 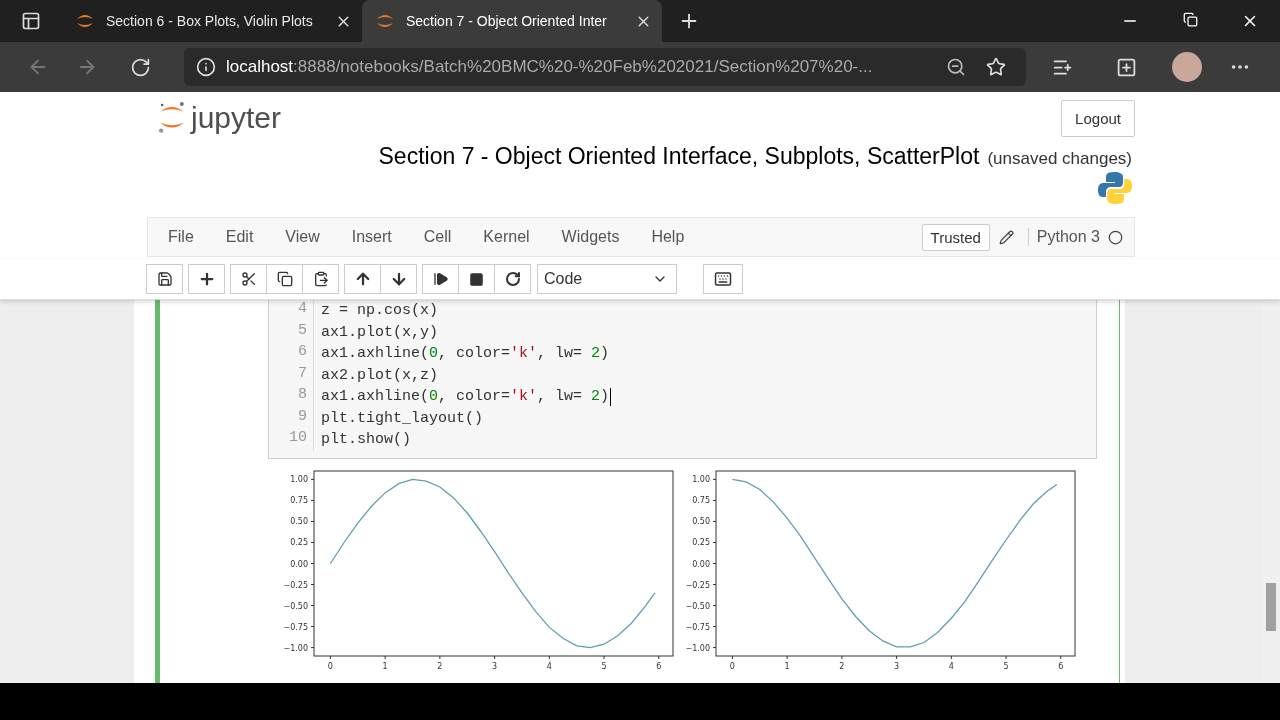 I want to click on stop-icon, so click(x=476, y=279).